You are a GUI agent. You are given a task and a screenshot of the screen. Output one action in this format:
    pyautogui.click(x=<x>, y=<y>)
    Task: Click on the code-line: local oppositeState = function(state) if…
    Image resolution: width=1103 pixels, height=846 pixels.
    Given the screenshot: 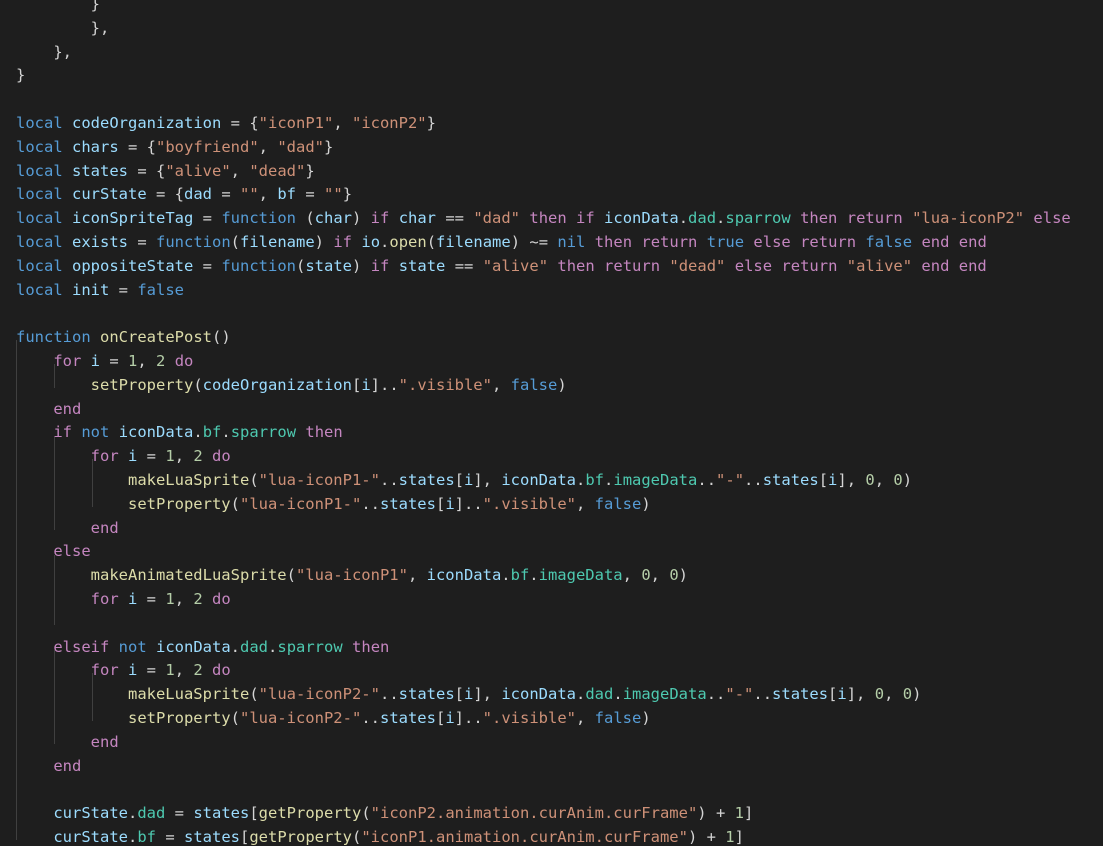 What is the action you would take?
    pyautogui.click(x=543, y=267)
    